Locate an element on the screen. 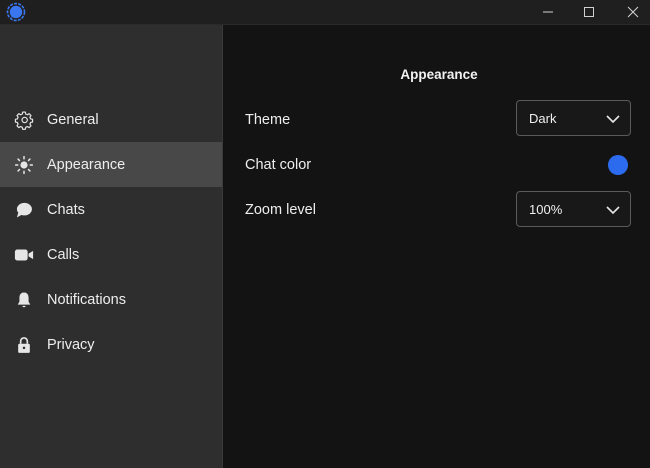 Image resolution: width=650 pixels, height=468 pixels. sidebar-item-chats: Chats is located at coordinates (111, 209).